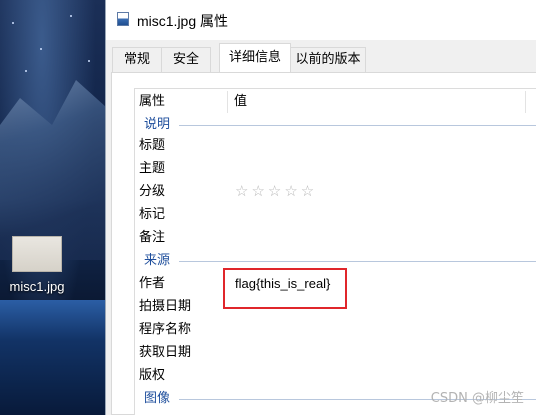 The width and height of the screenshot is (536, 415). I want to click on column-header-value: 值, so click(375, 102).